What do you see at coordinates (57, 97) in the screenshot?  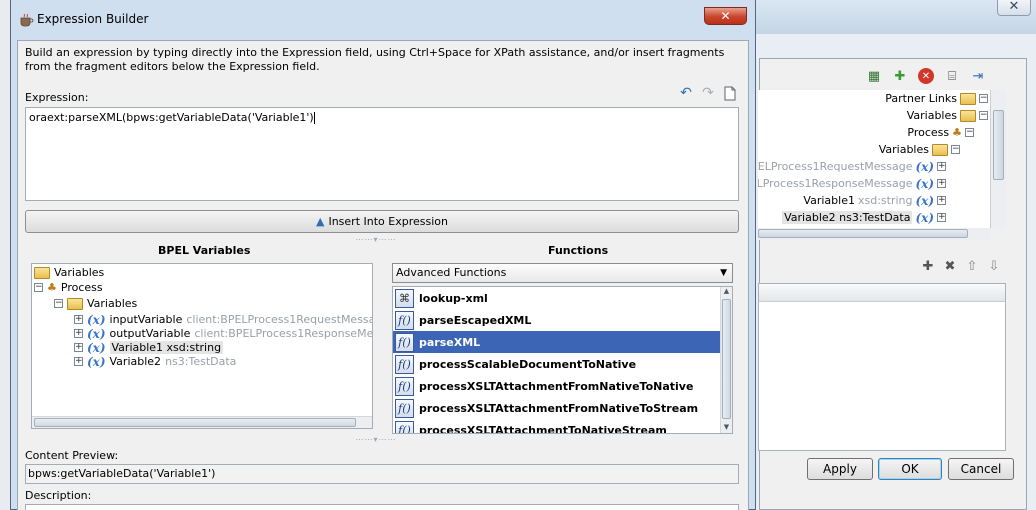 I see `expression-label: Expression:` at bounding box center [57, 97].